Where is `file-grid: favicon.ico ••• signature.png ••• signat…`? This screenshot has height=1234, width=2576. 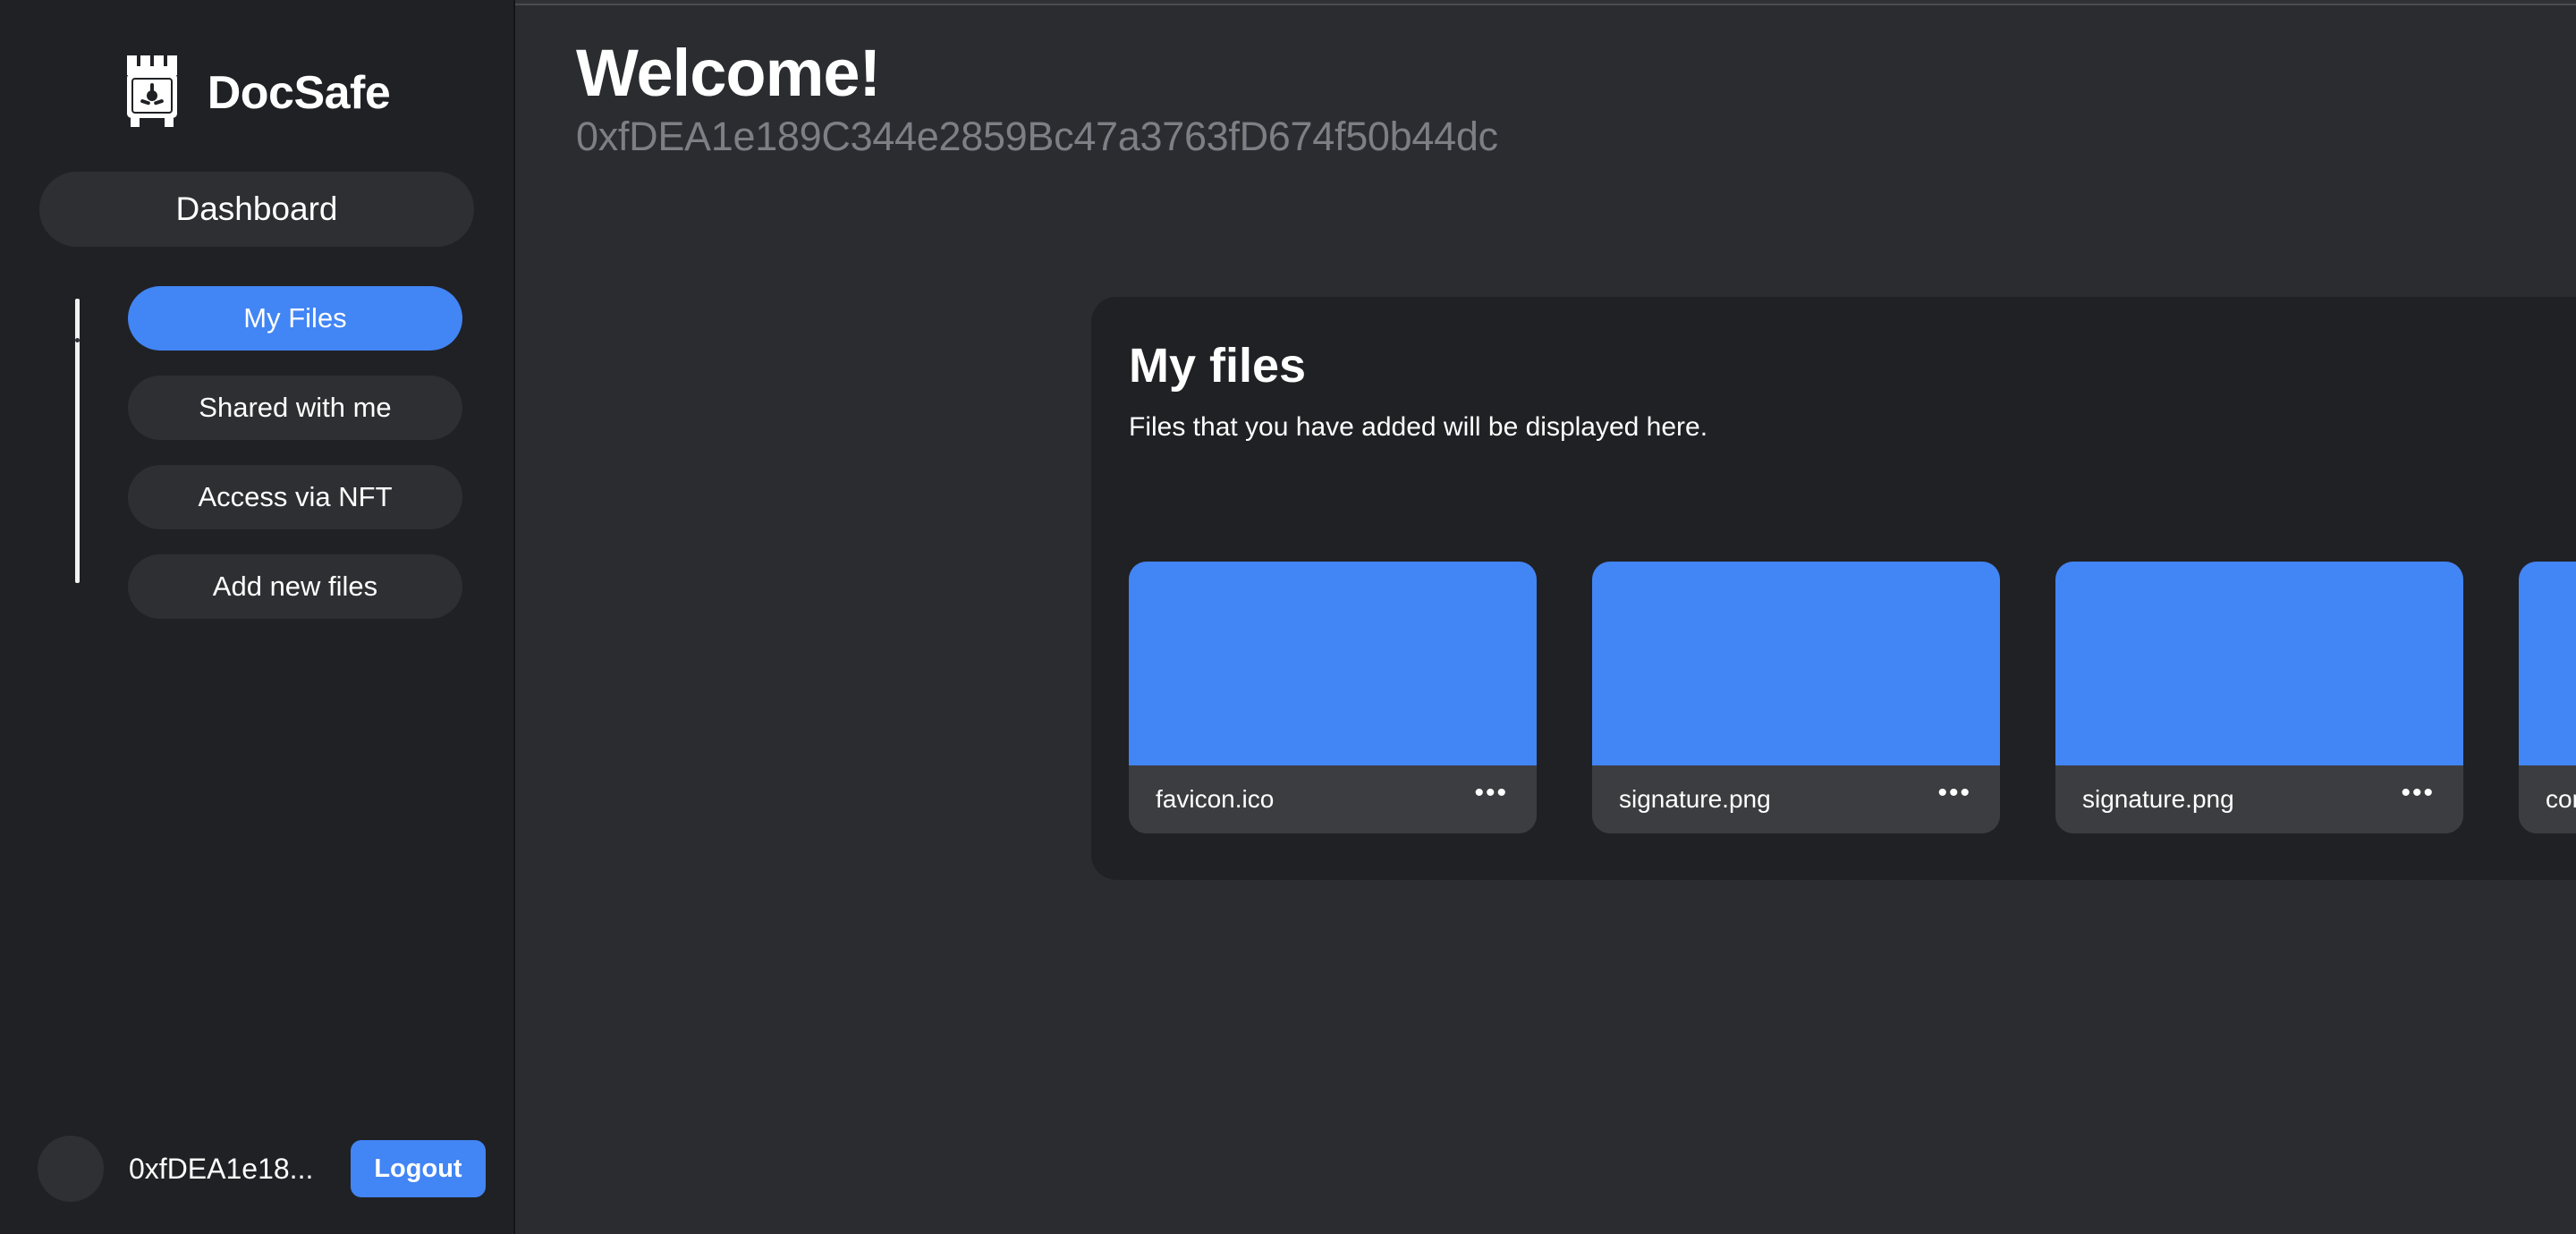 file-grid: favicon.ico ••• signature.png ••• signat… is located at coordinates (1852, 697).